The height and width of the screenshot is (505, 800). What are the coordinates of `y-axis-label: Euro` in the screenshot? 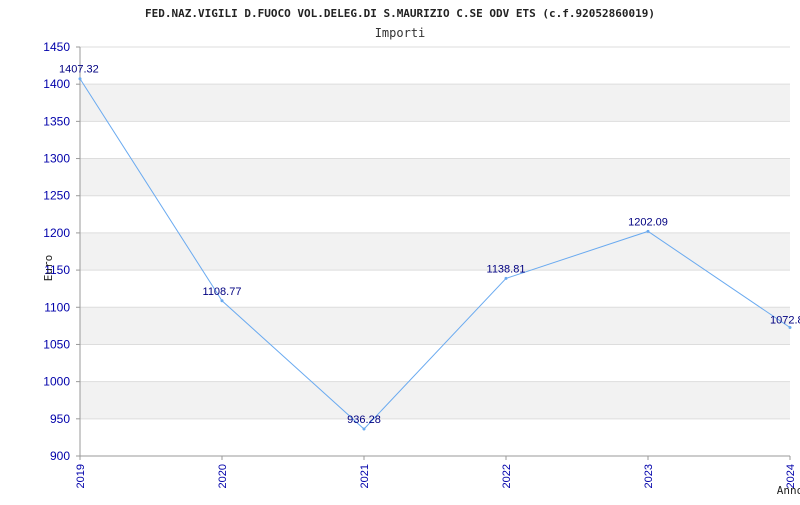 It's located at (48, 268).